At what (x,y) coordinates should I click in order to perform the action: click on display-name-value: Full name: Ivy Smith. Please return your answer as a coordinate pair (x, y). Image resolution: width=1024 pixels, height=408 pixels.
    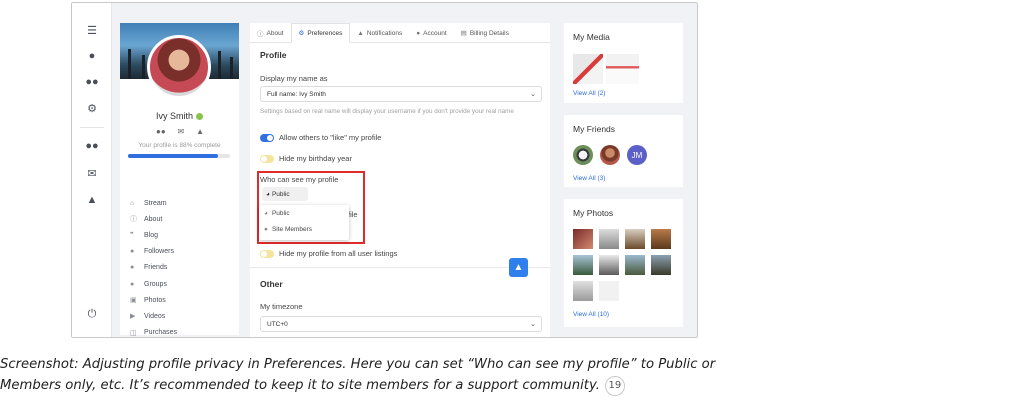
    Looking at the image, I should click on (296, 94).